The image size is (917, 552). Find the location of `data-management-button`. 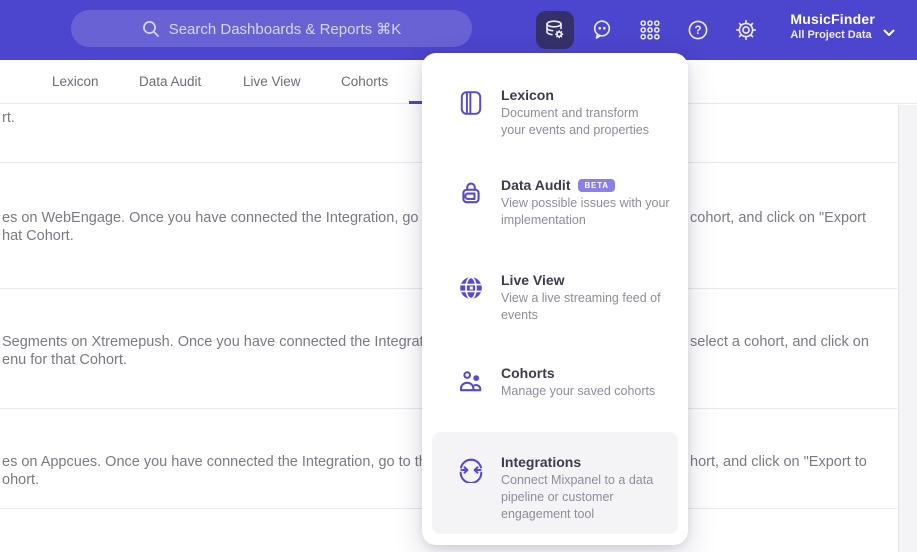

data-management-button is located at coordinates (555, 30).